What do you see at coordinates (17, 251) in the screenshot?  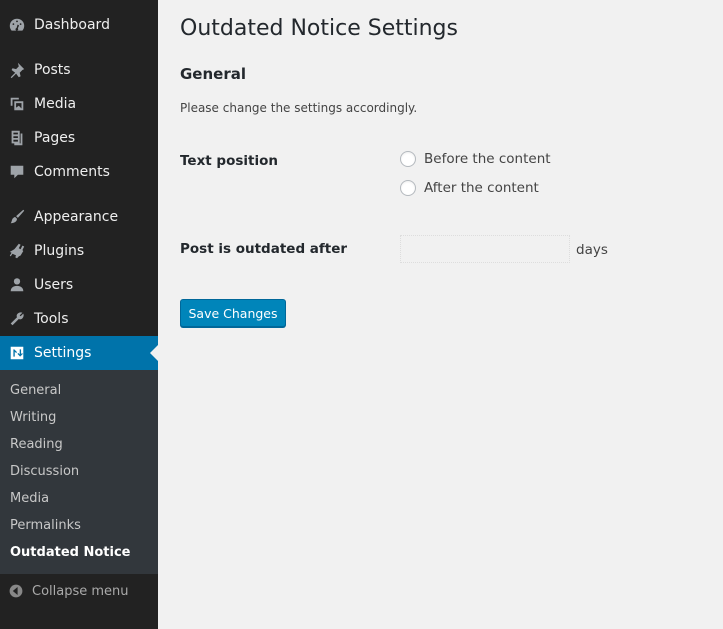 I see `plugin-icon` at bounding box center [17, 251].